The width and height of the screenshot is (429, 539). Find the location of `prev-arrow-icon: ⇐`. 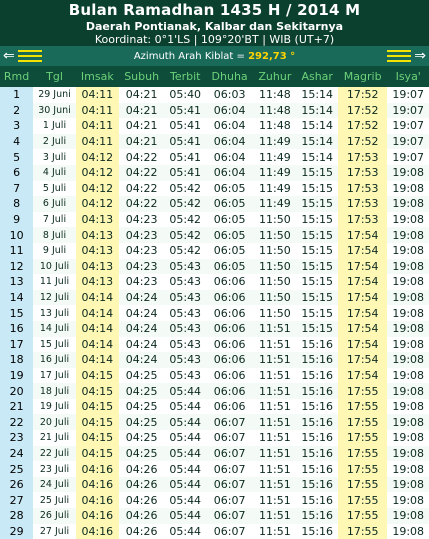

prev-arrow-icon: ⇐ is located at coordinates (9, 56).